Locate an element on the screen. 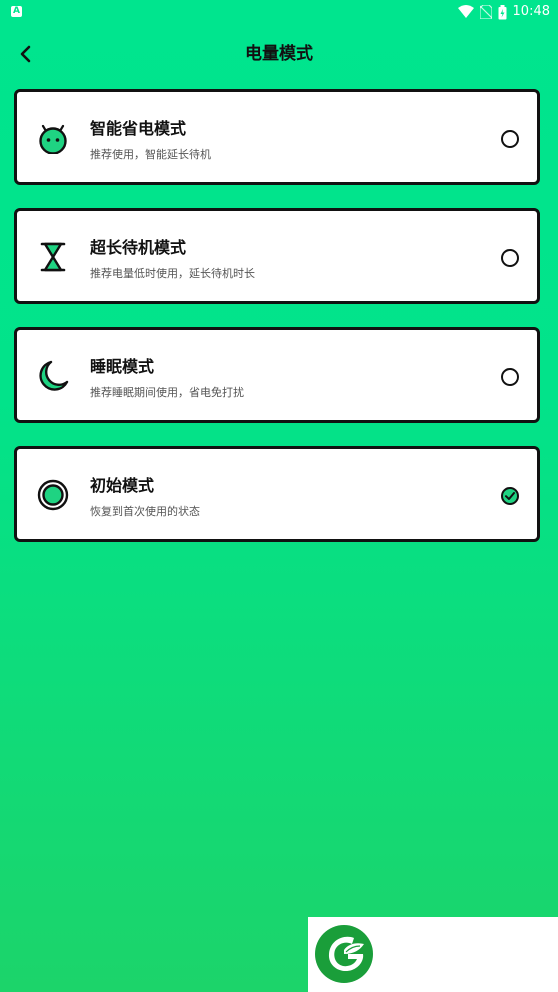 This screenshot has height=992, width=558. mode-subtitle: 推荐使用，智能延长待机 is located at coordinates (150, 154).